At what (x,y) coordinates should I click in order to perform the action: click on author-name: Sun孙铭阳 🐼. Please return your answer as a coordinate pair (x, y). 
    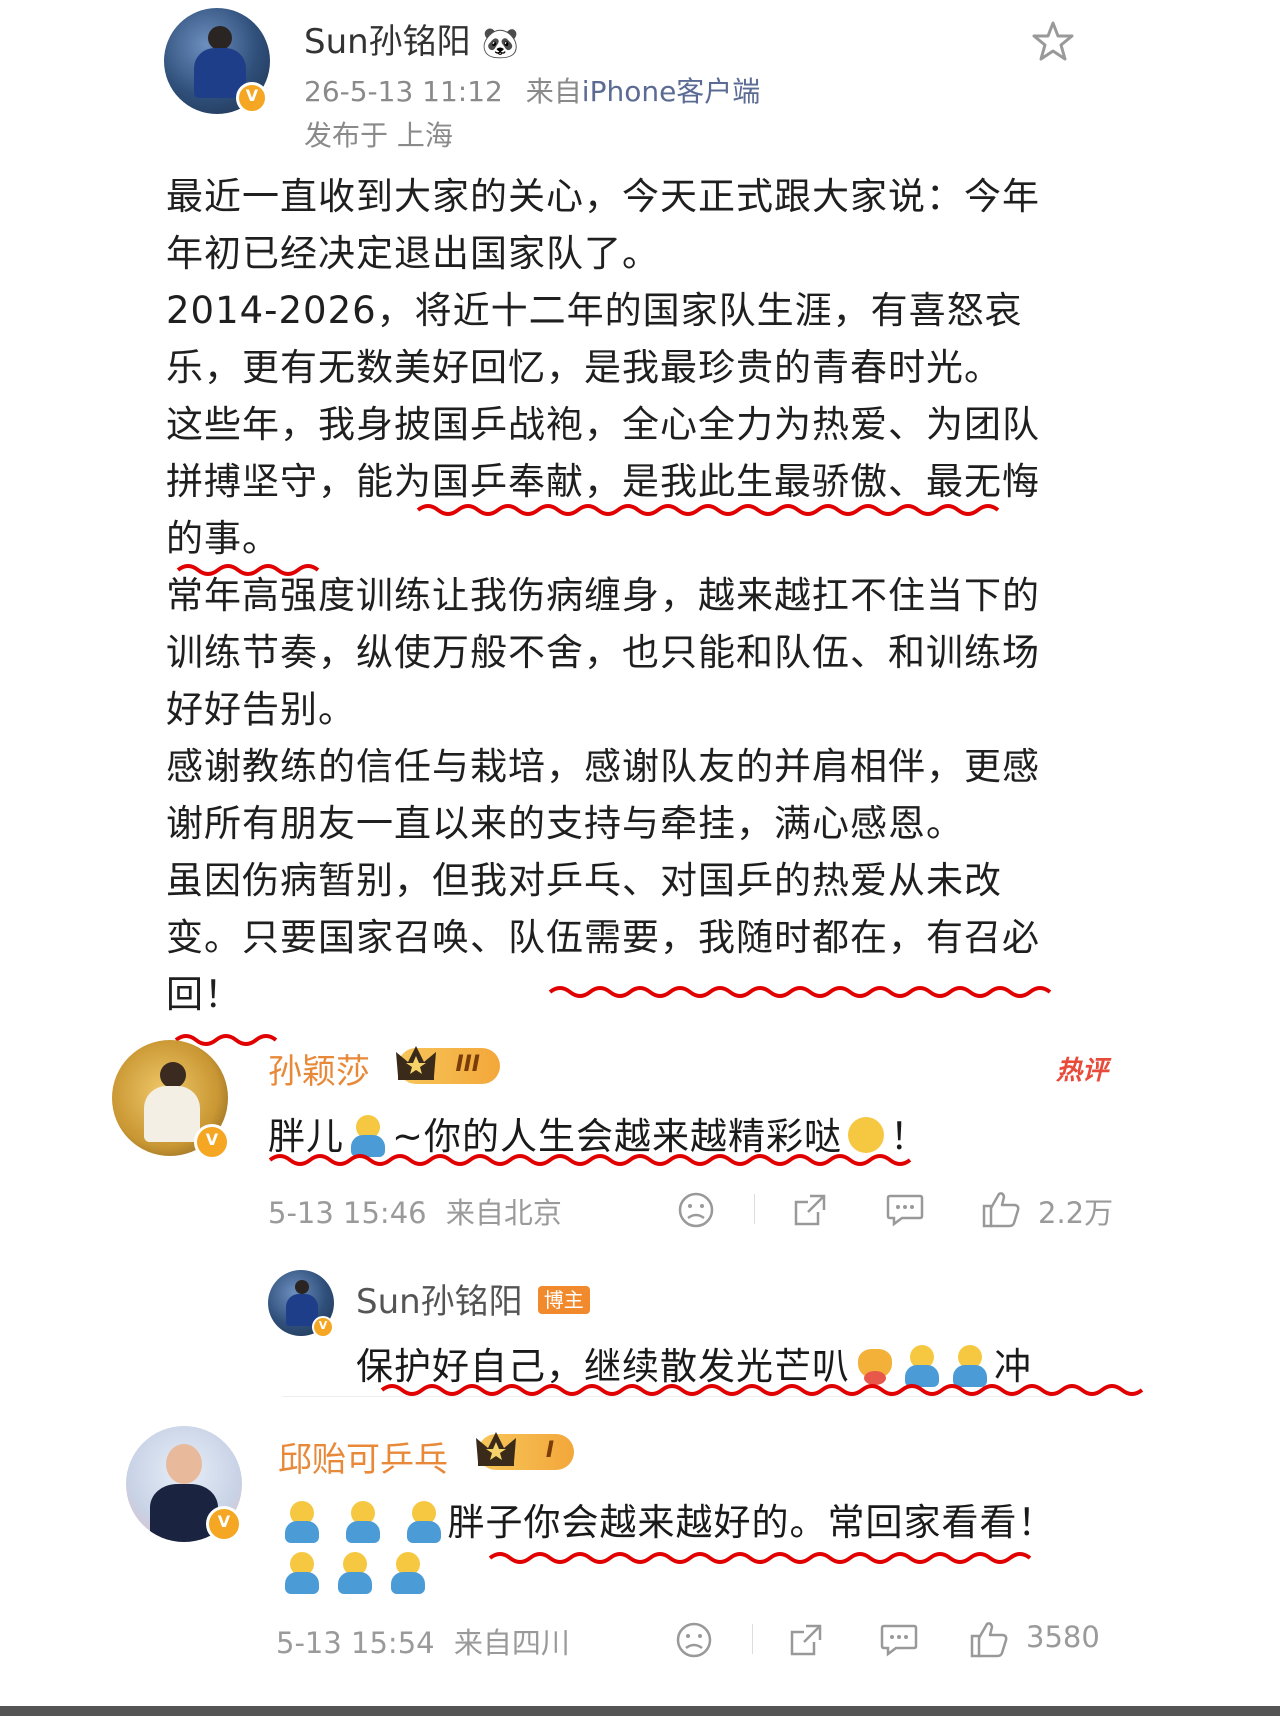
    Looking at the image, I should click on (411, 38).